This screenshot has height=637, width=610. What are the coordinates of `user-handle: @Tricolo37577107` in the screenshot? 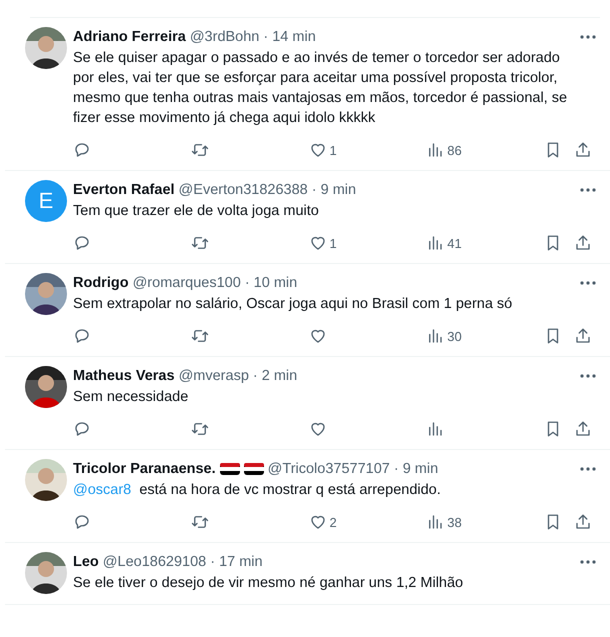 It's located at (329, 469).